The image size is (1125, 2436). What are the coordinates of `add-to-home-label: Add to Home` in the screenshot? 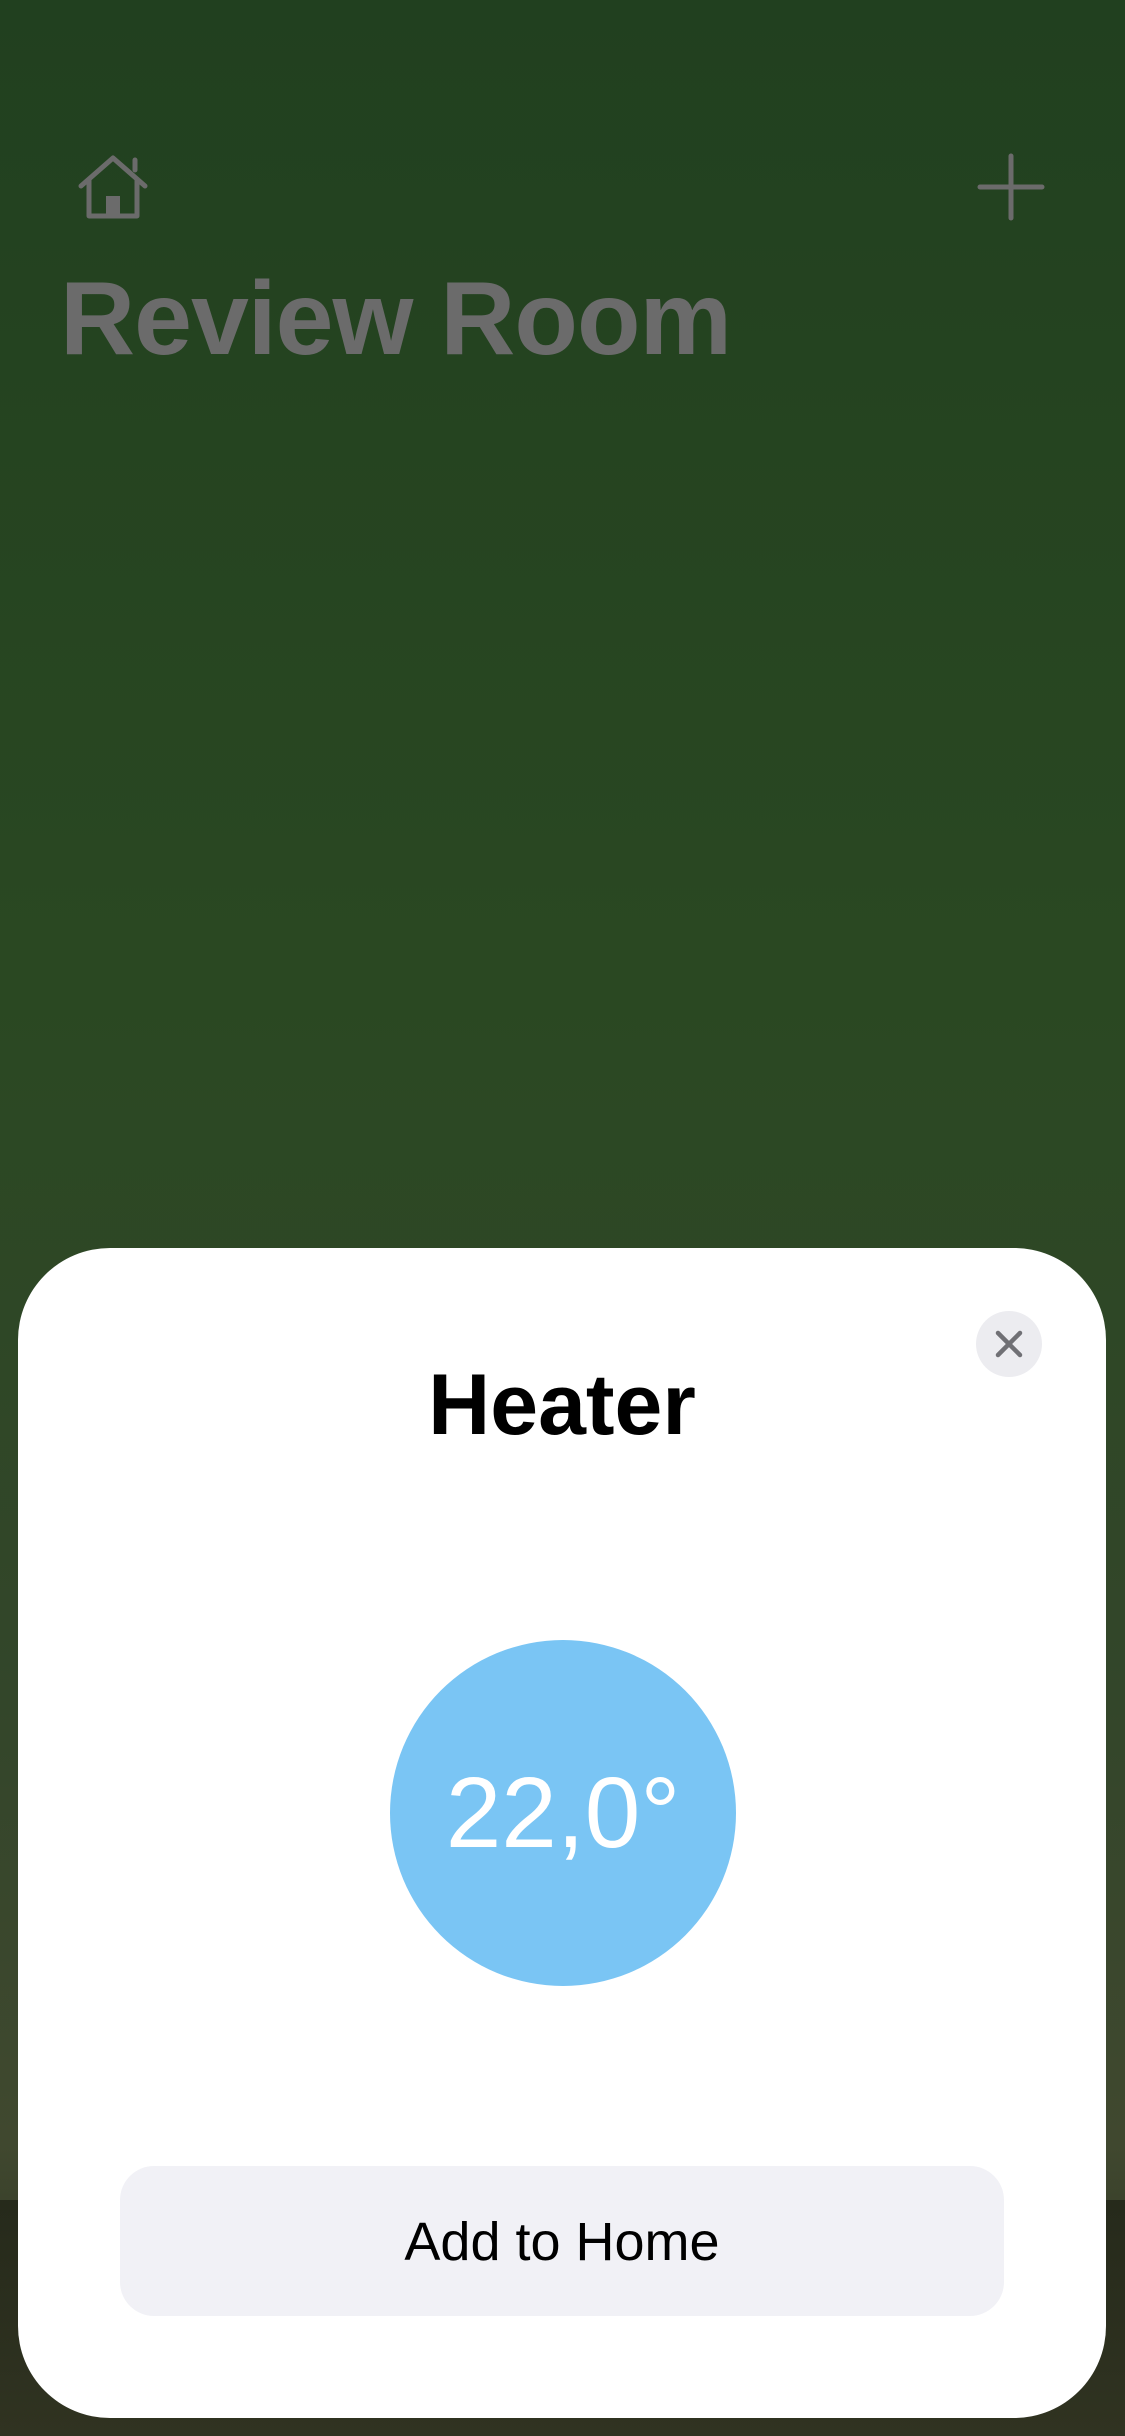 It's located at (562, 2242).